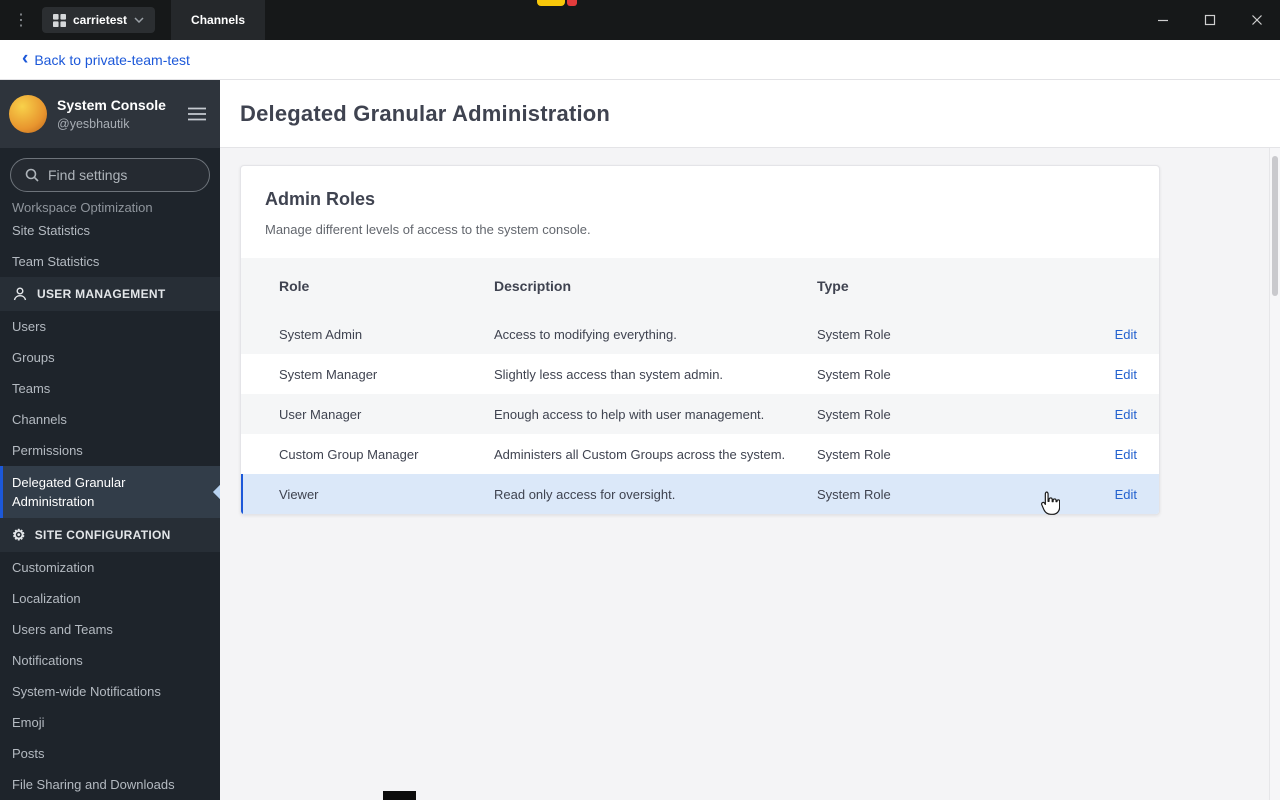  Describe the element at coordinates (110, 326) in the screenshot. I see `sidebar-item-users: Users` at that location.